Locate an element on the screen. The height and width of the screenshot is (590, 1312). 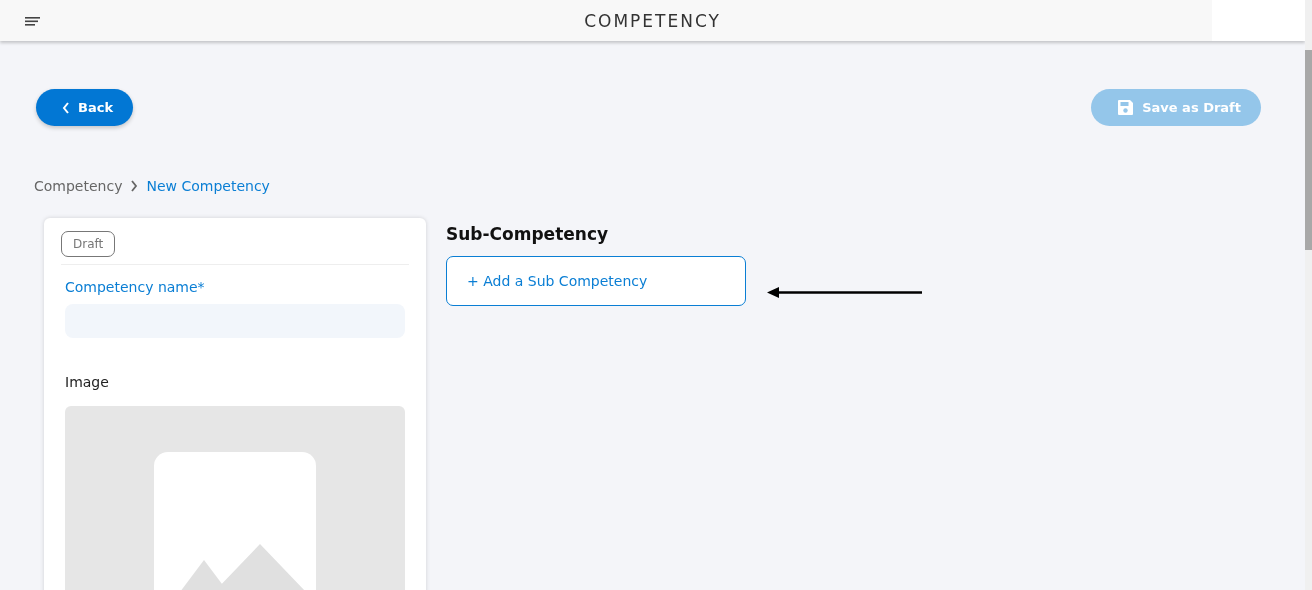
status-badge: Draft is located at coordinates (88, 244).